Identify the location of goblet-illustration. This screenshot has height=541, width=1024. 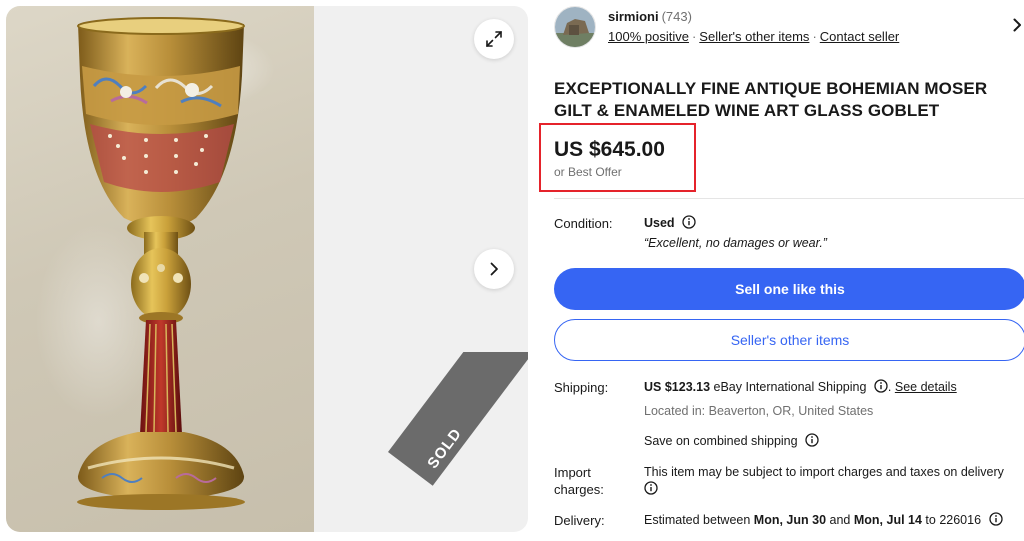
(161, 263).